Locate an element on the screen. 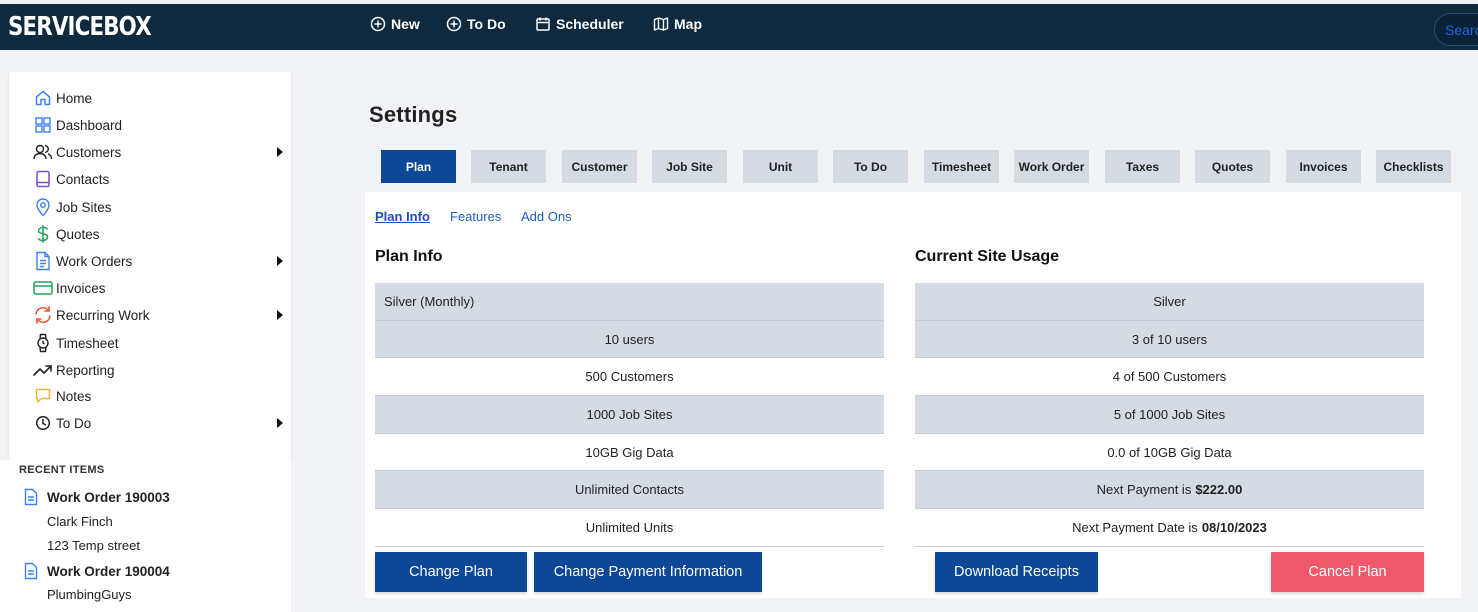 Image resolution: width=1478 pixels, height=612 pixels. sidebar-item-contacts: Contacts is located at coordinates (158, 179).